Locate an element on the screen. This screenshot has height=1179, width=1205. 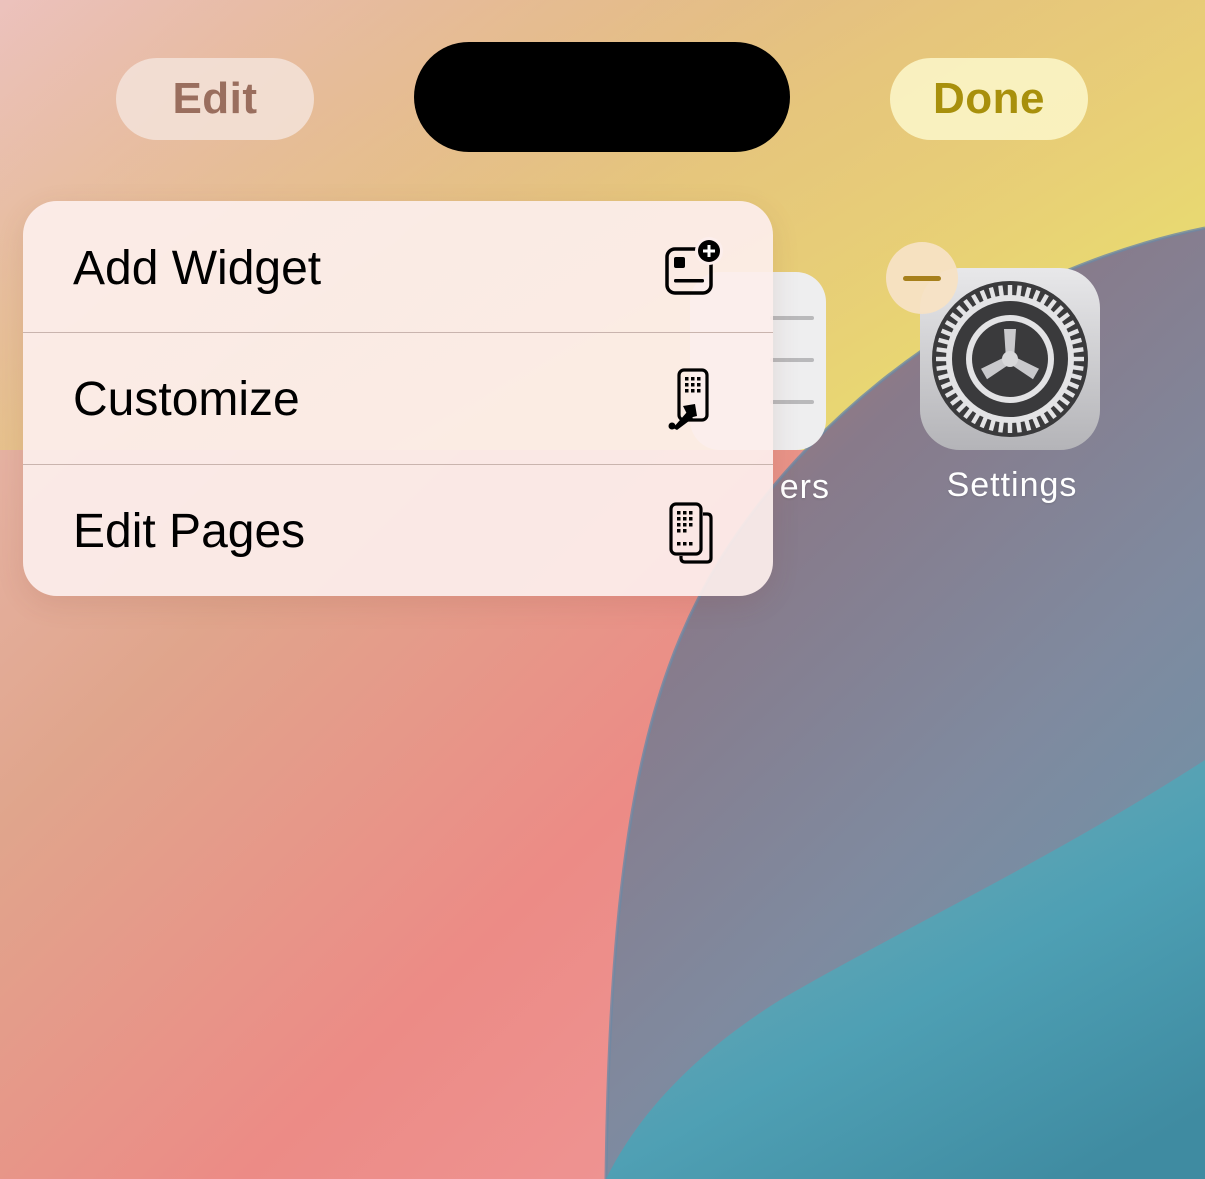
minus-icon is located at coordinates (922, 278).